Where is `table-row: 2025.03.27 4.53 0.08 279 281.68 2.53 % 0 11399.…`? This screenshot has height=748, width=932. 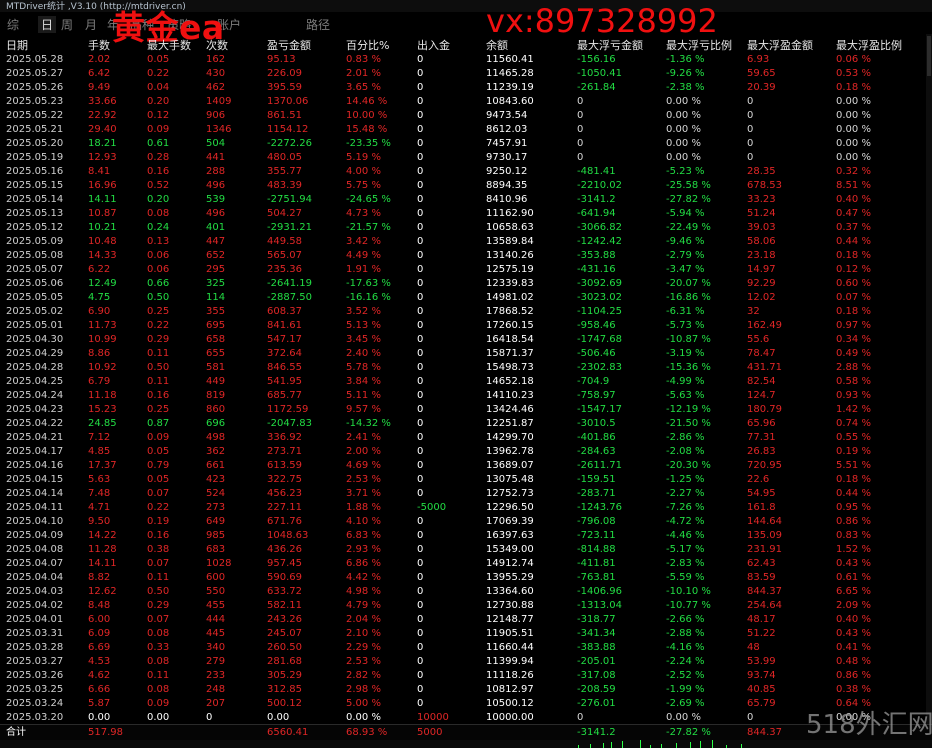 table-row: 2025.03.27 4.53 0.08 279 281.68 2.53 % 0 11399.… is located at coordinates (466, 662).